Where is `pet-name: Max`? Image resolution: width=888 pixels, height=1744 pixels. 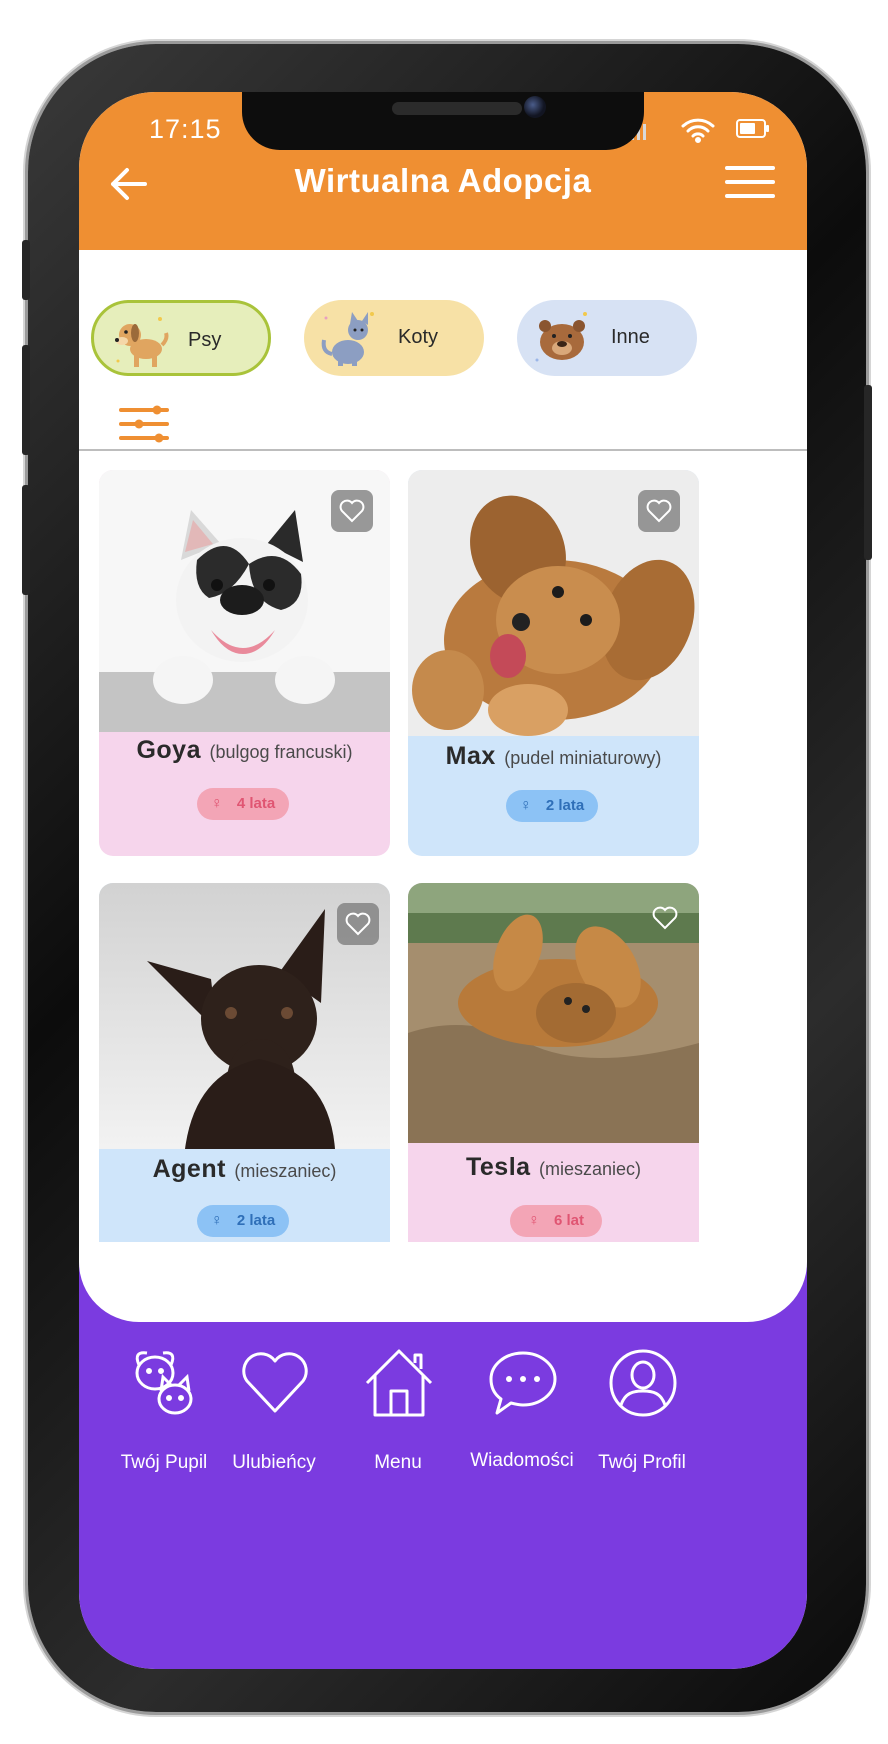 pet-name: Max is located at coordinates (470, 756).